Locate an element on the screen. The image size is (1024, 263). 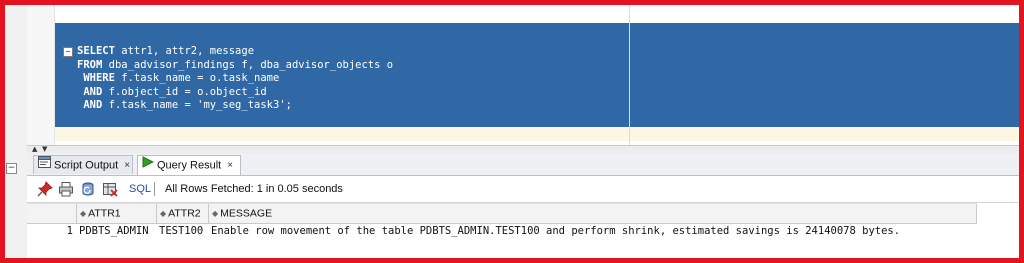
sql-text: attr1, attr2, message is located at coordinates (184, 51).